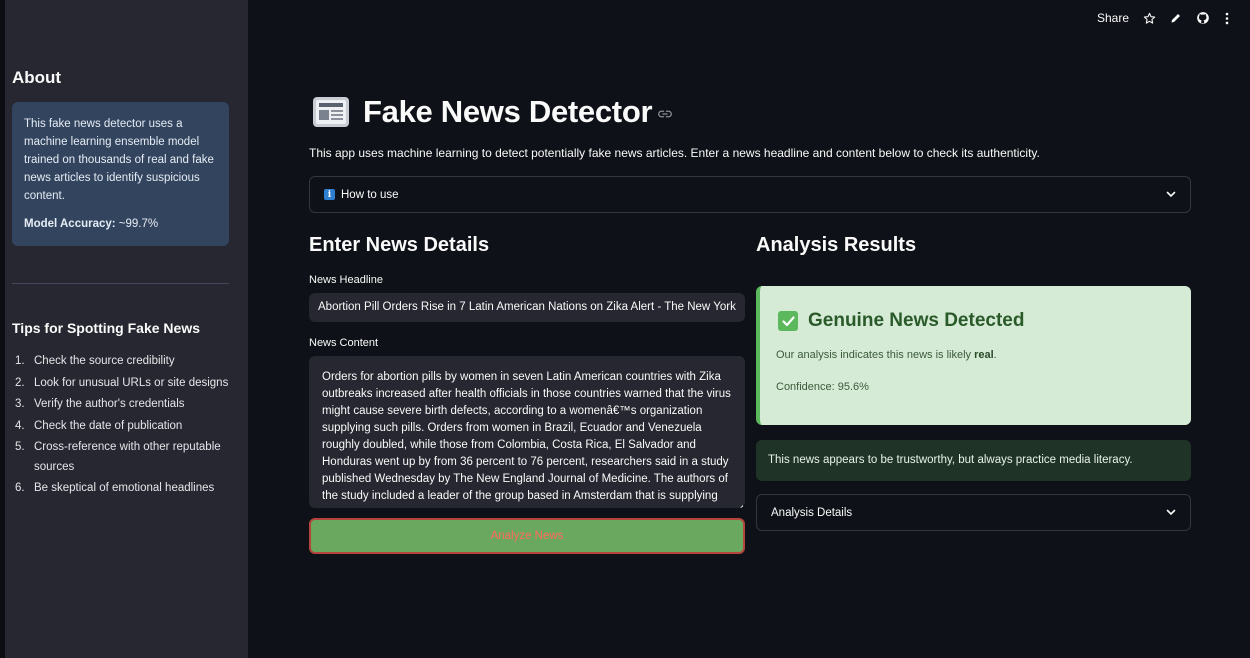 The height and width of the screenshot is (658, 1250). Describe the element at coordinates (1176, 18) in the screenshot. I see `pencil-icon` at that location.